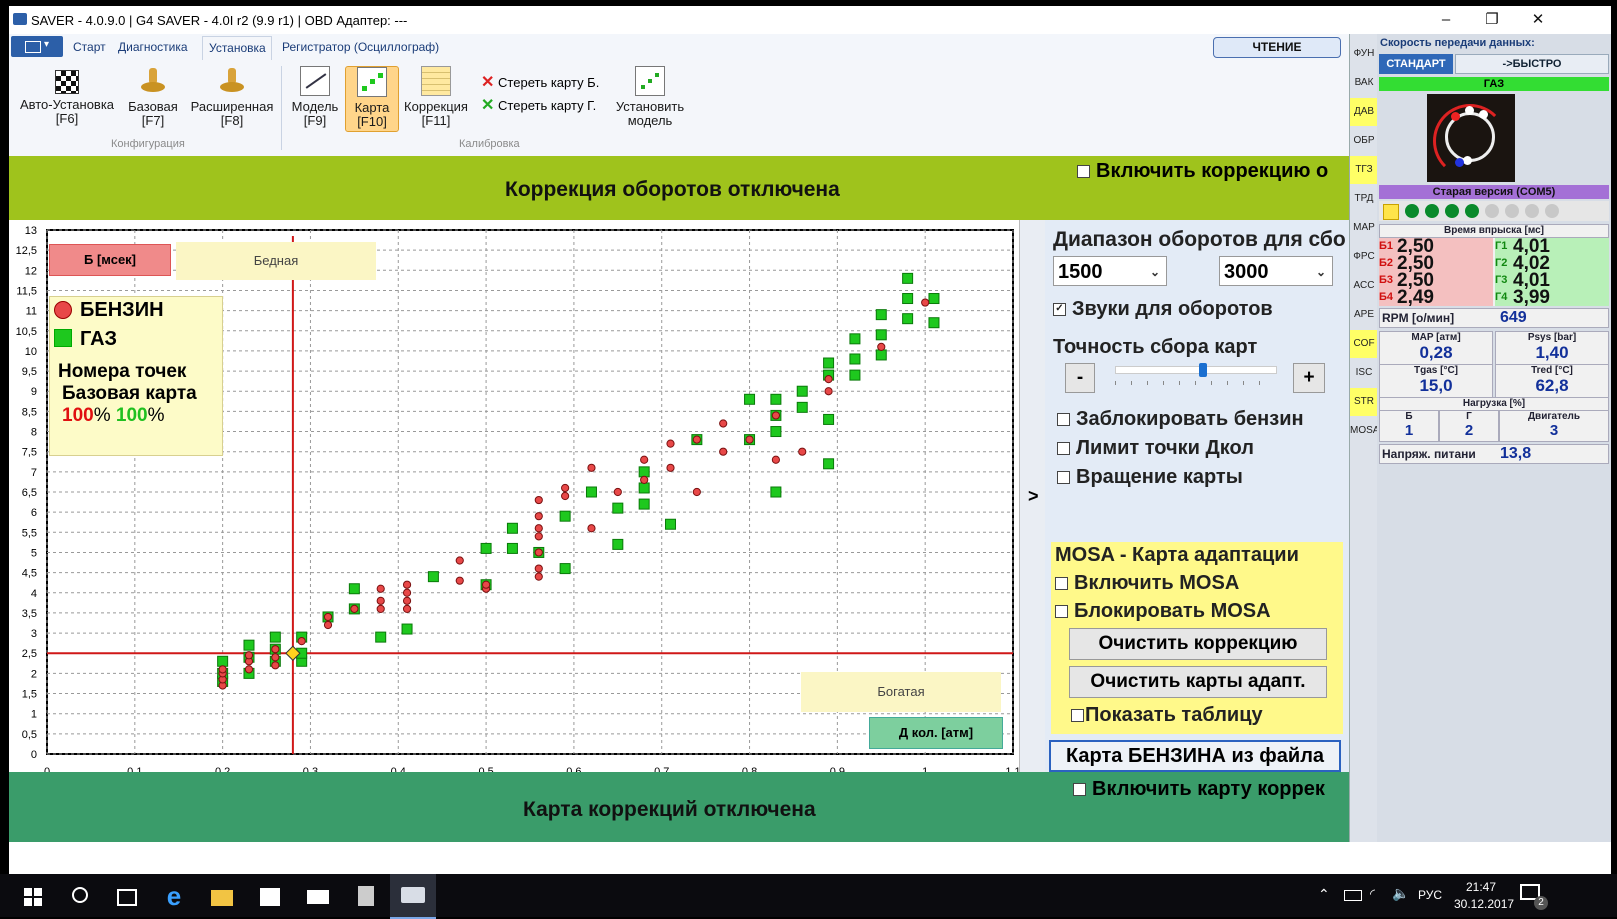  I want to click on load-header: Нагрузка [%], so click(1494, 404).